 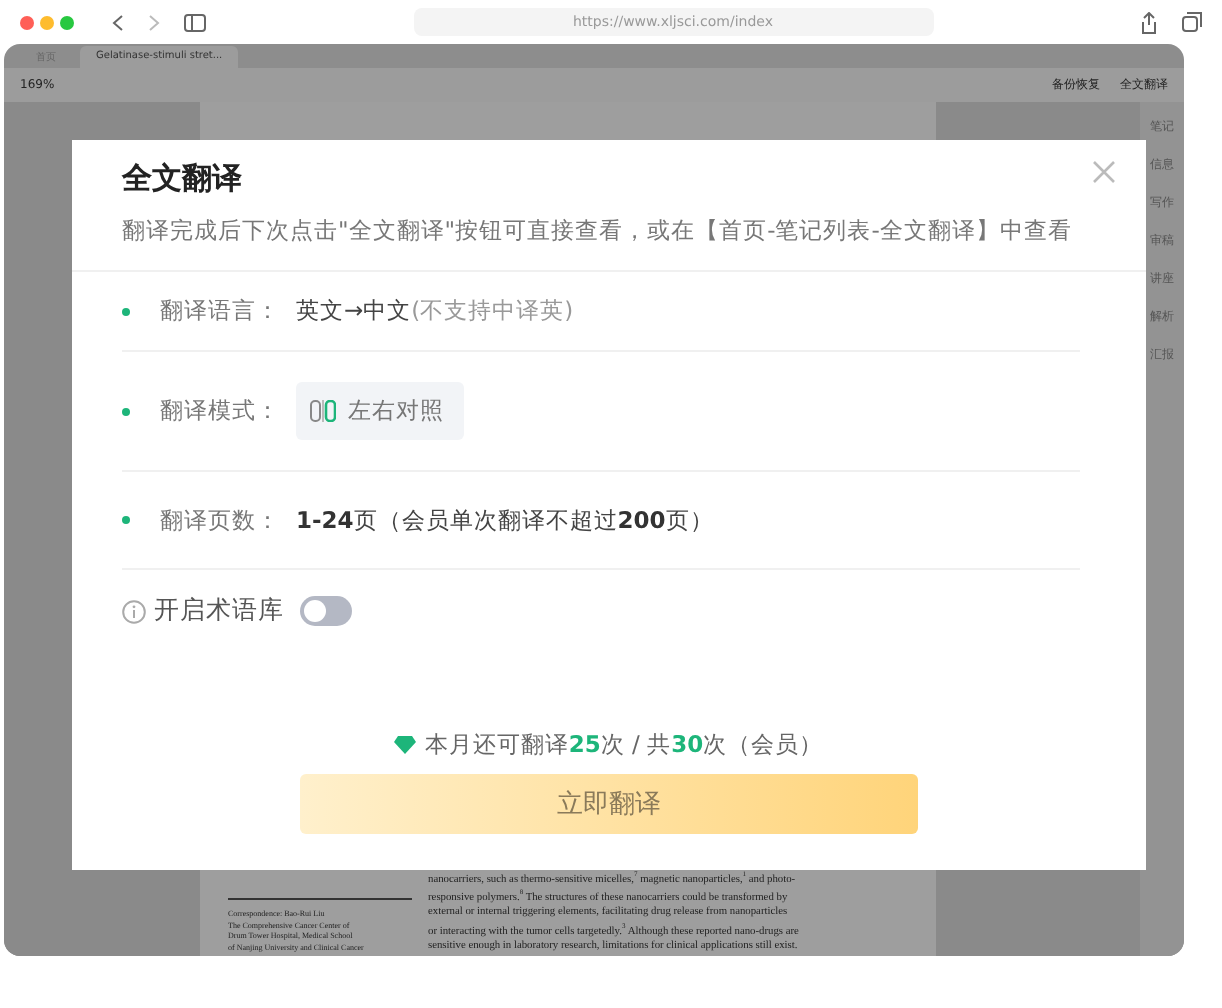 I want to click on back-icon, so click(x=118, y=22).